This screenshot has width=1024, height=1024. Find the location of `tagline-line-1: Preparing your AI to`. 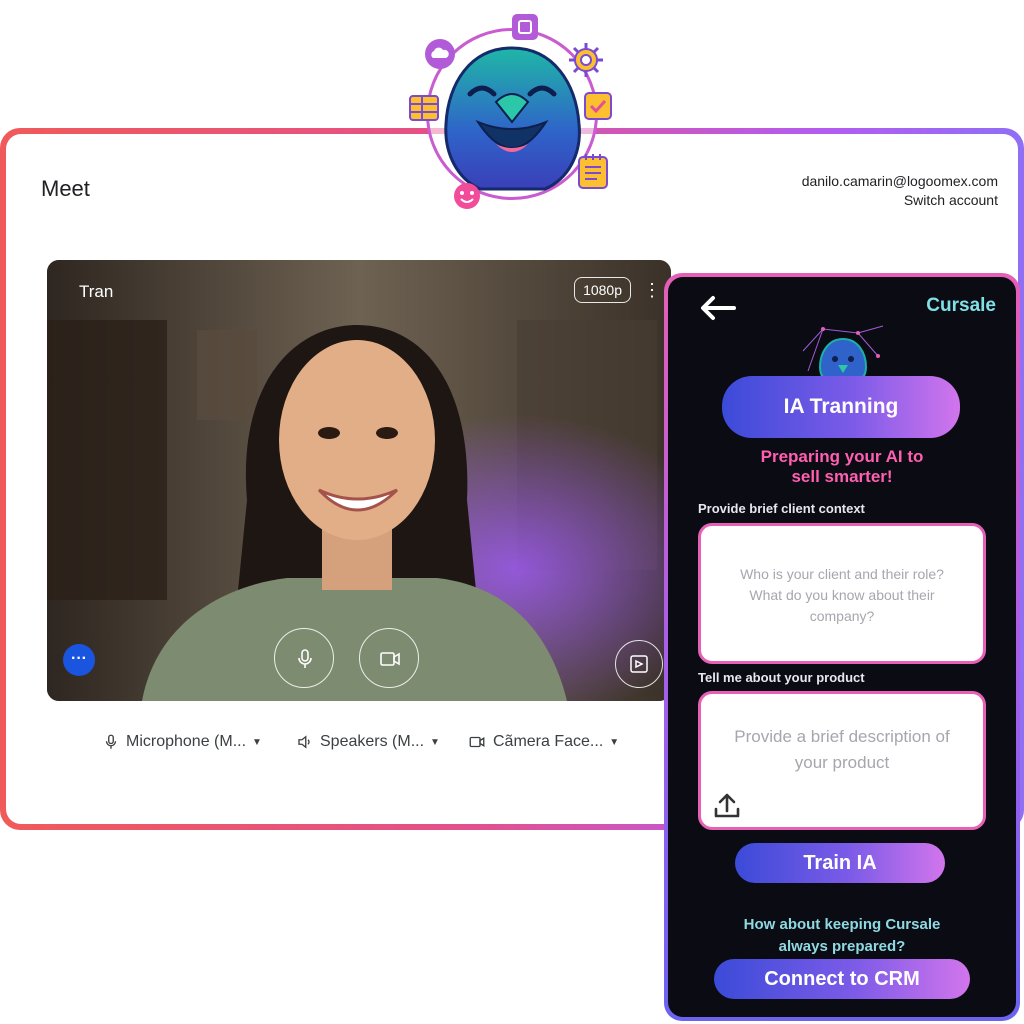

tagline-line-1: Preparing your AI to is located at coordinates (842, 456).